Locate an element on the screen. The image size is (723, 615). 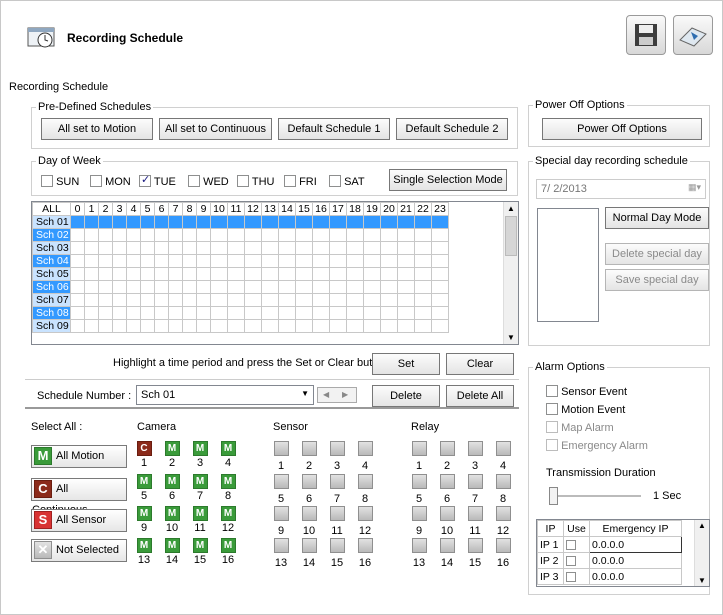
schedule-row-header: Sch 04 is located at coordinates (51, 261).